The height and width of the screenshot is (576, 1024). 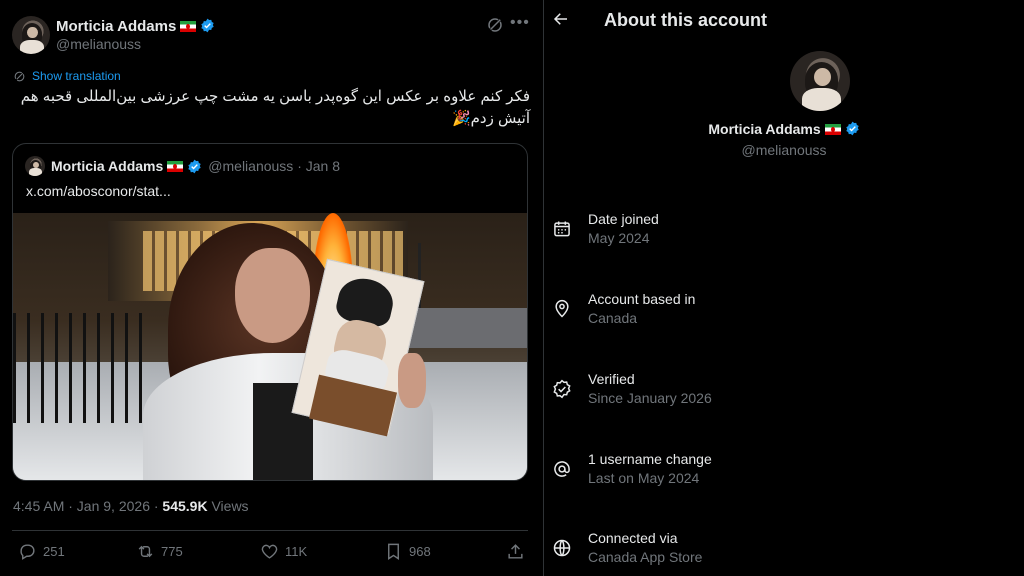 I want to click on location-pin-icon, so click(x=562, y=308).